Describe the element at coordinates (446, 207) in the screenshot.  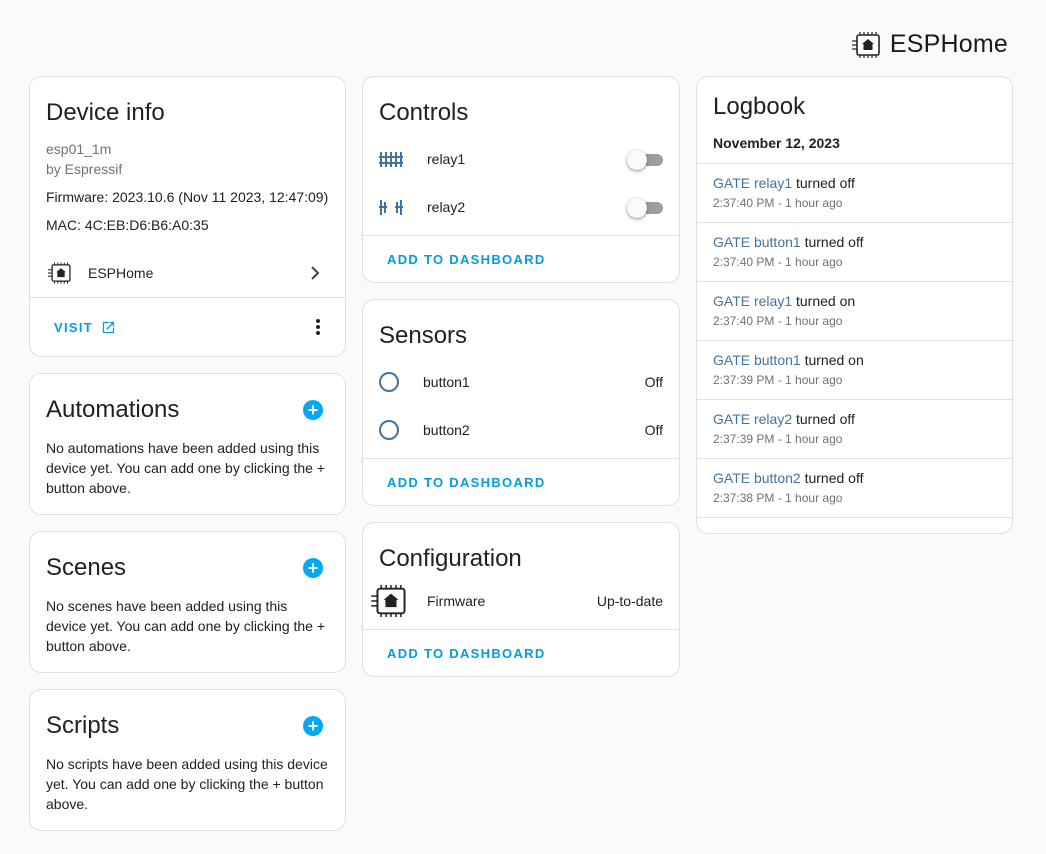
I see `control-name: relay2` at that location.